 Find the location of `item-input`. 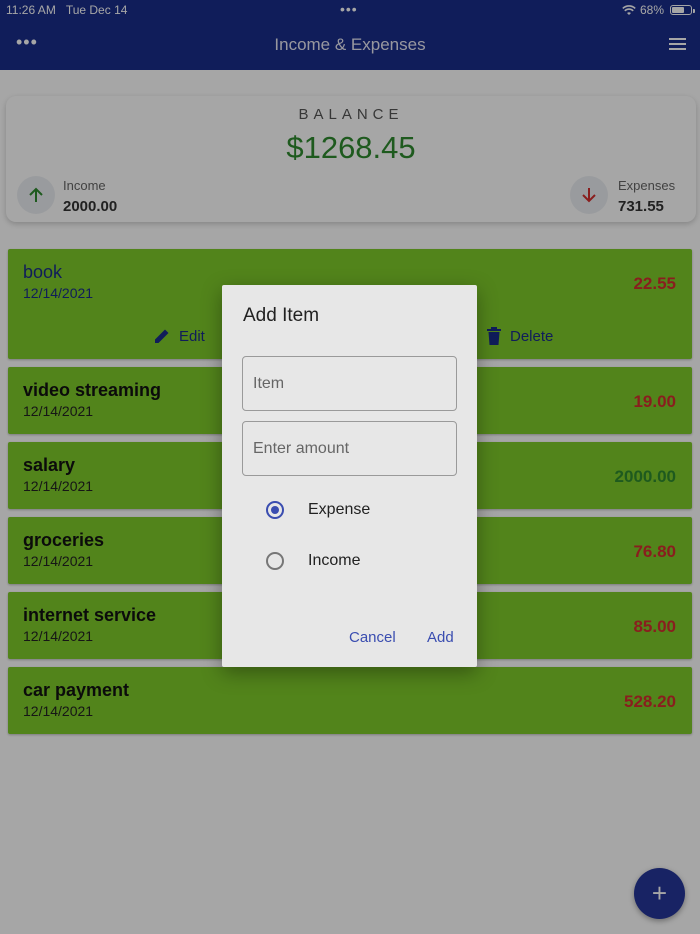

item-input is located at coordinates (349, 383).